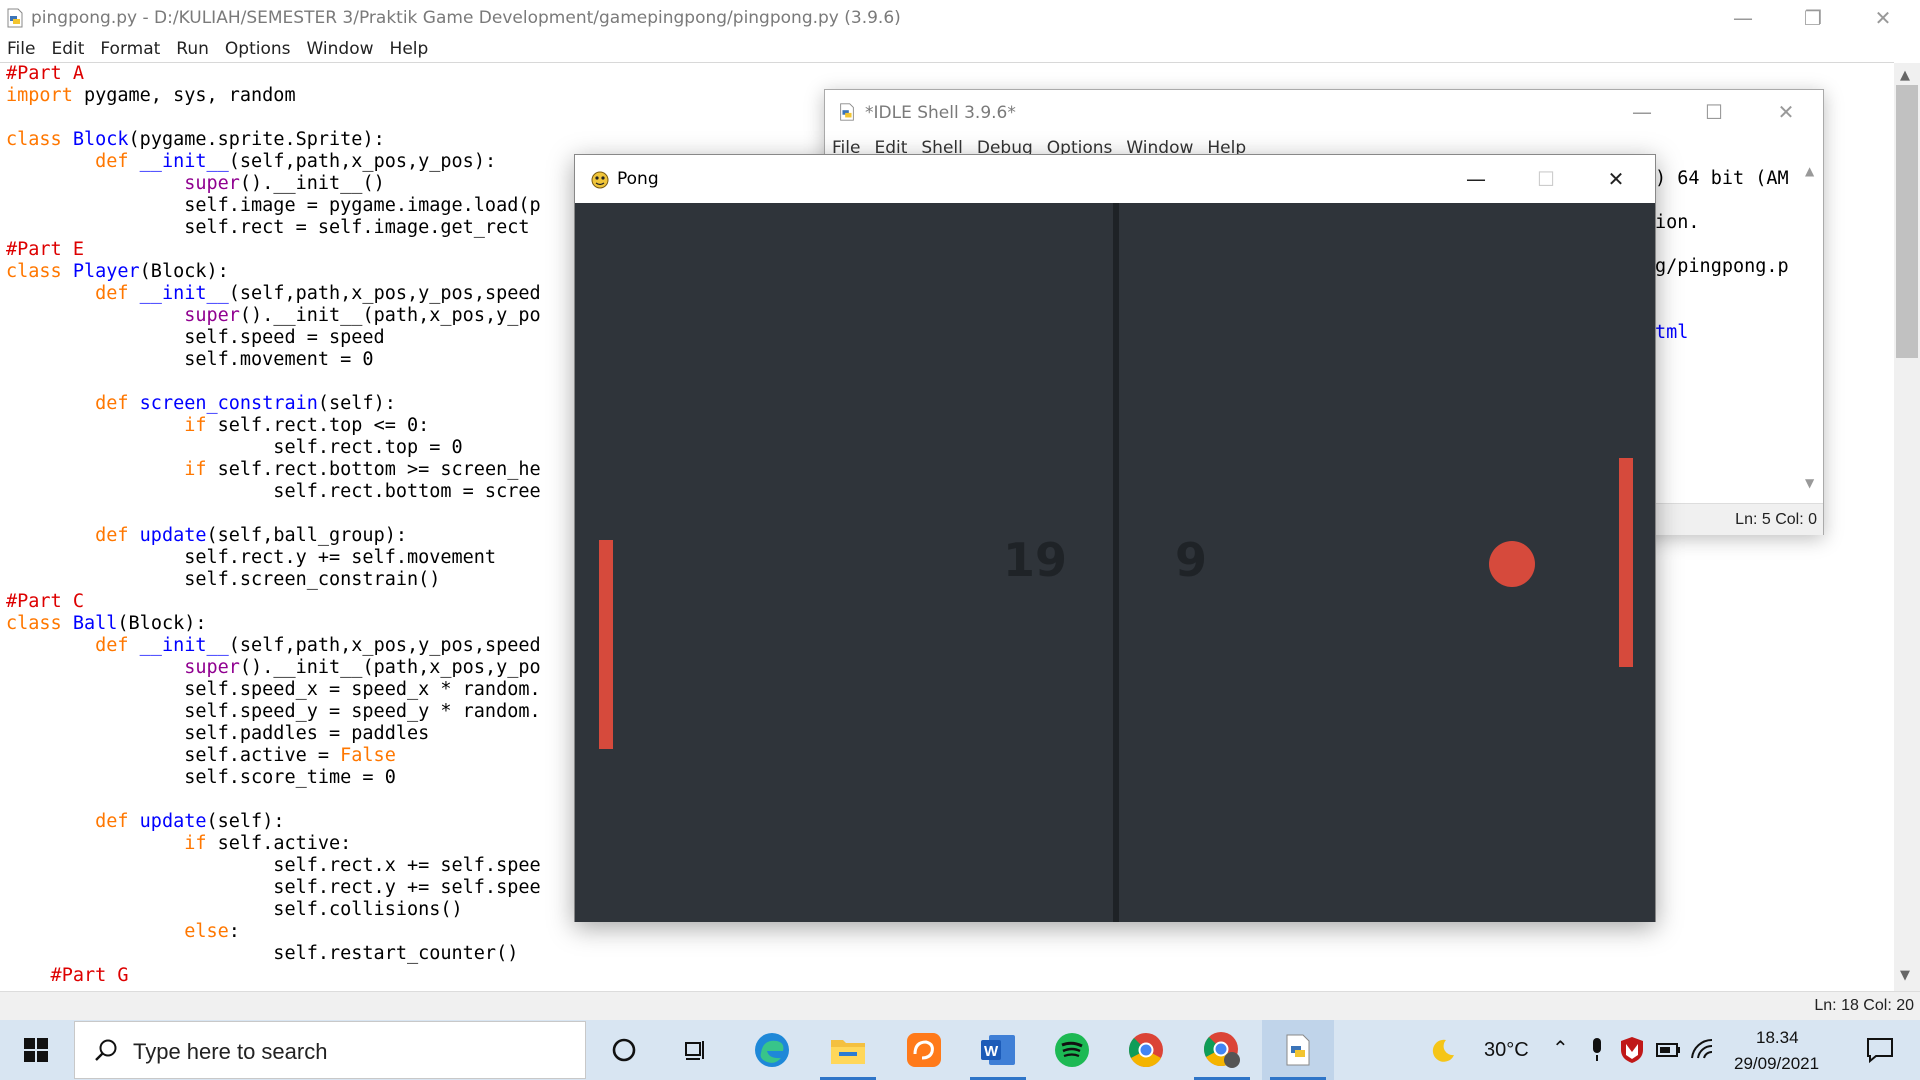 This screenshot has height=1080, width=1920. Describe the element at coordinates (251, 557) in the screenshot. I see `code-line: self.rect.y += self.movement` at that location.